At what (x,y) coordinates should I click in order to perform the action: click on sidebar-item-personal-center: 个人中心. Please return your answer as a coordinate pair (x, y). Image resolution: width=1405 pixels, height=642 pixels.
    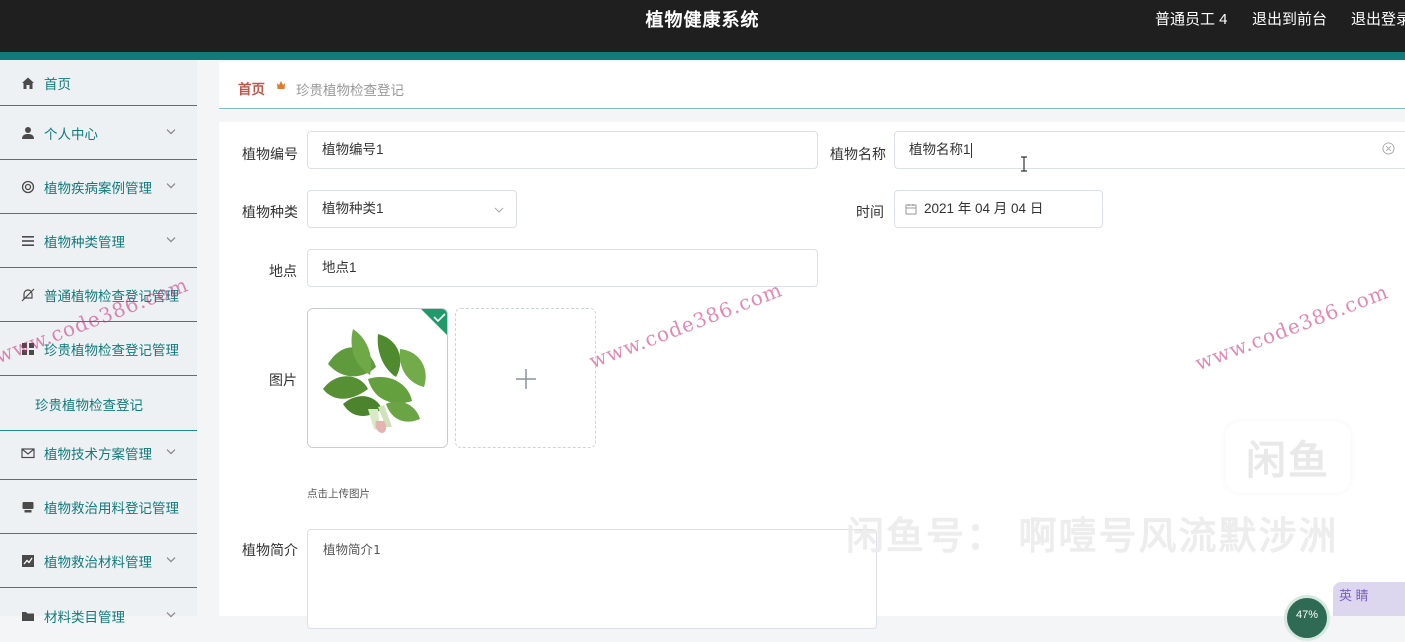
    Looking at the image, I should click on (98, 133).